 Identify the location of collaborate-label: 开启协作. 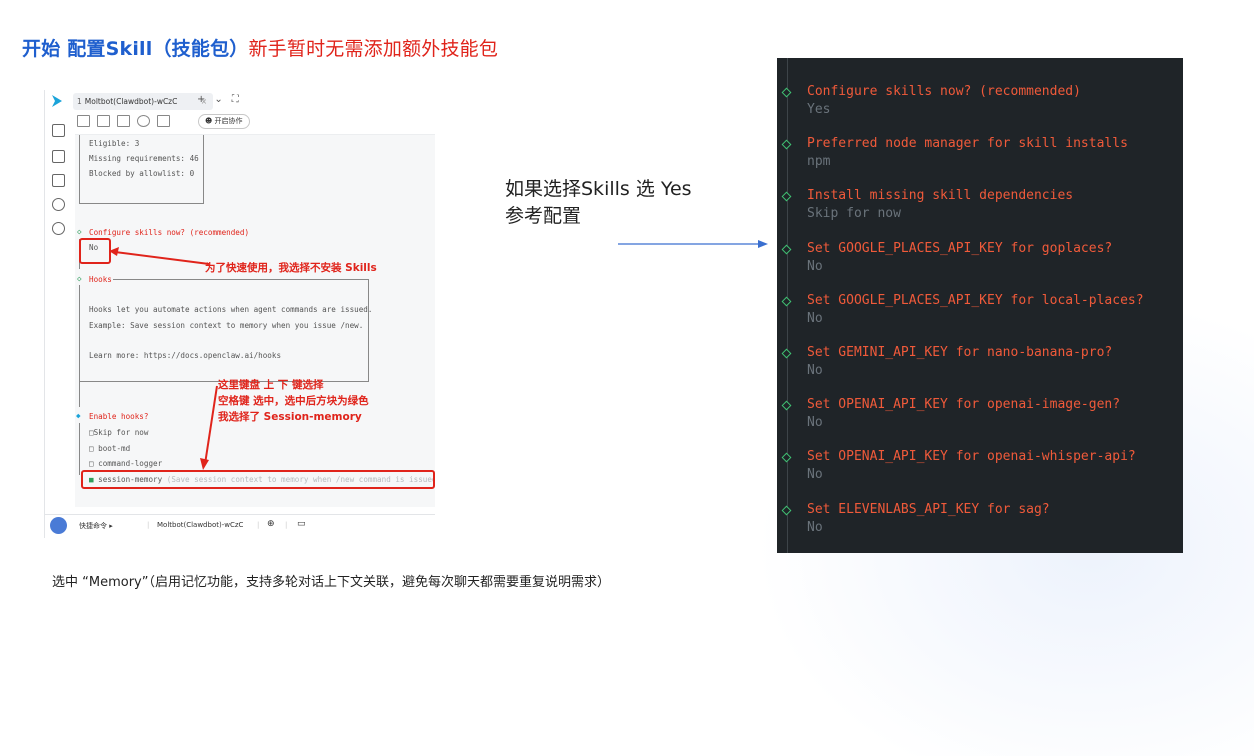
(228, 121).